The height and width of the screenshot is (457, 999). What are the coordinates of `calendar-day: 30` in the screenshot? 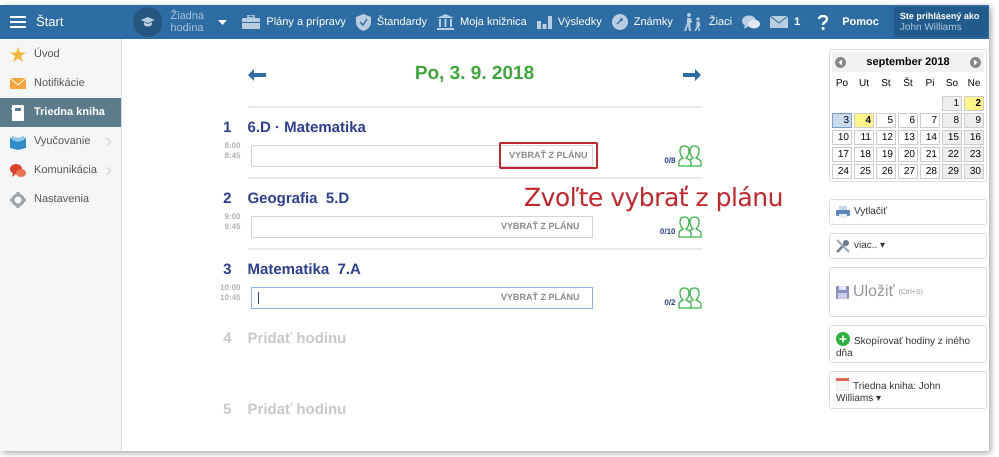 It's located at (974, 171).